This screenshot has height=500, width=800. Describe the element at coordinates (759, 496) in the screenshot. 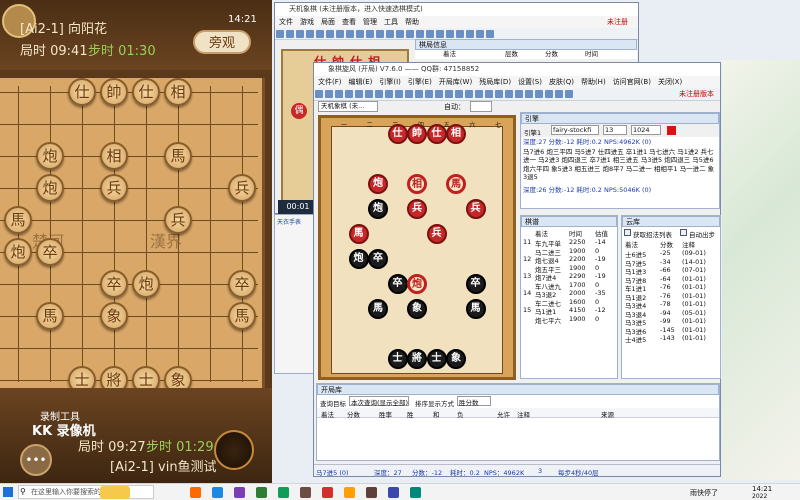

I see `clock-date: 2022` at that location.